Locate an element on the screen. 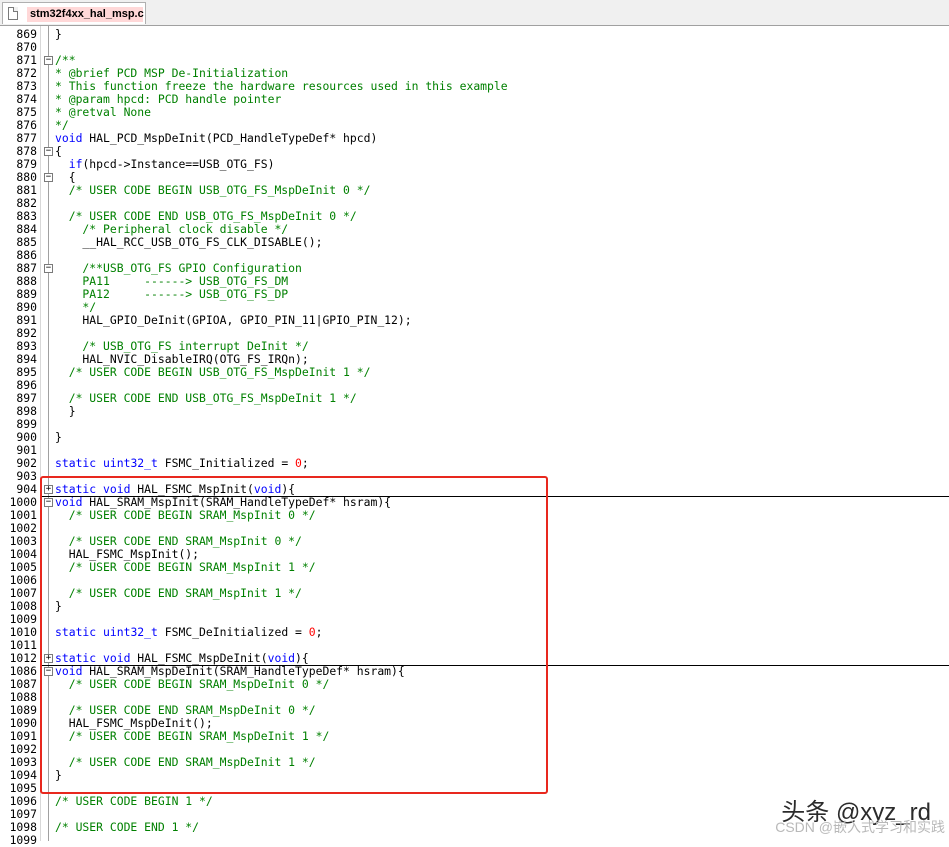 The width and height of the screenshot is (949, 847). code-line: 902 static uint32_t FSMC_Initialized = 0; is located at coordinates (474, 463).